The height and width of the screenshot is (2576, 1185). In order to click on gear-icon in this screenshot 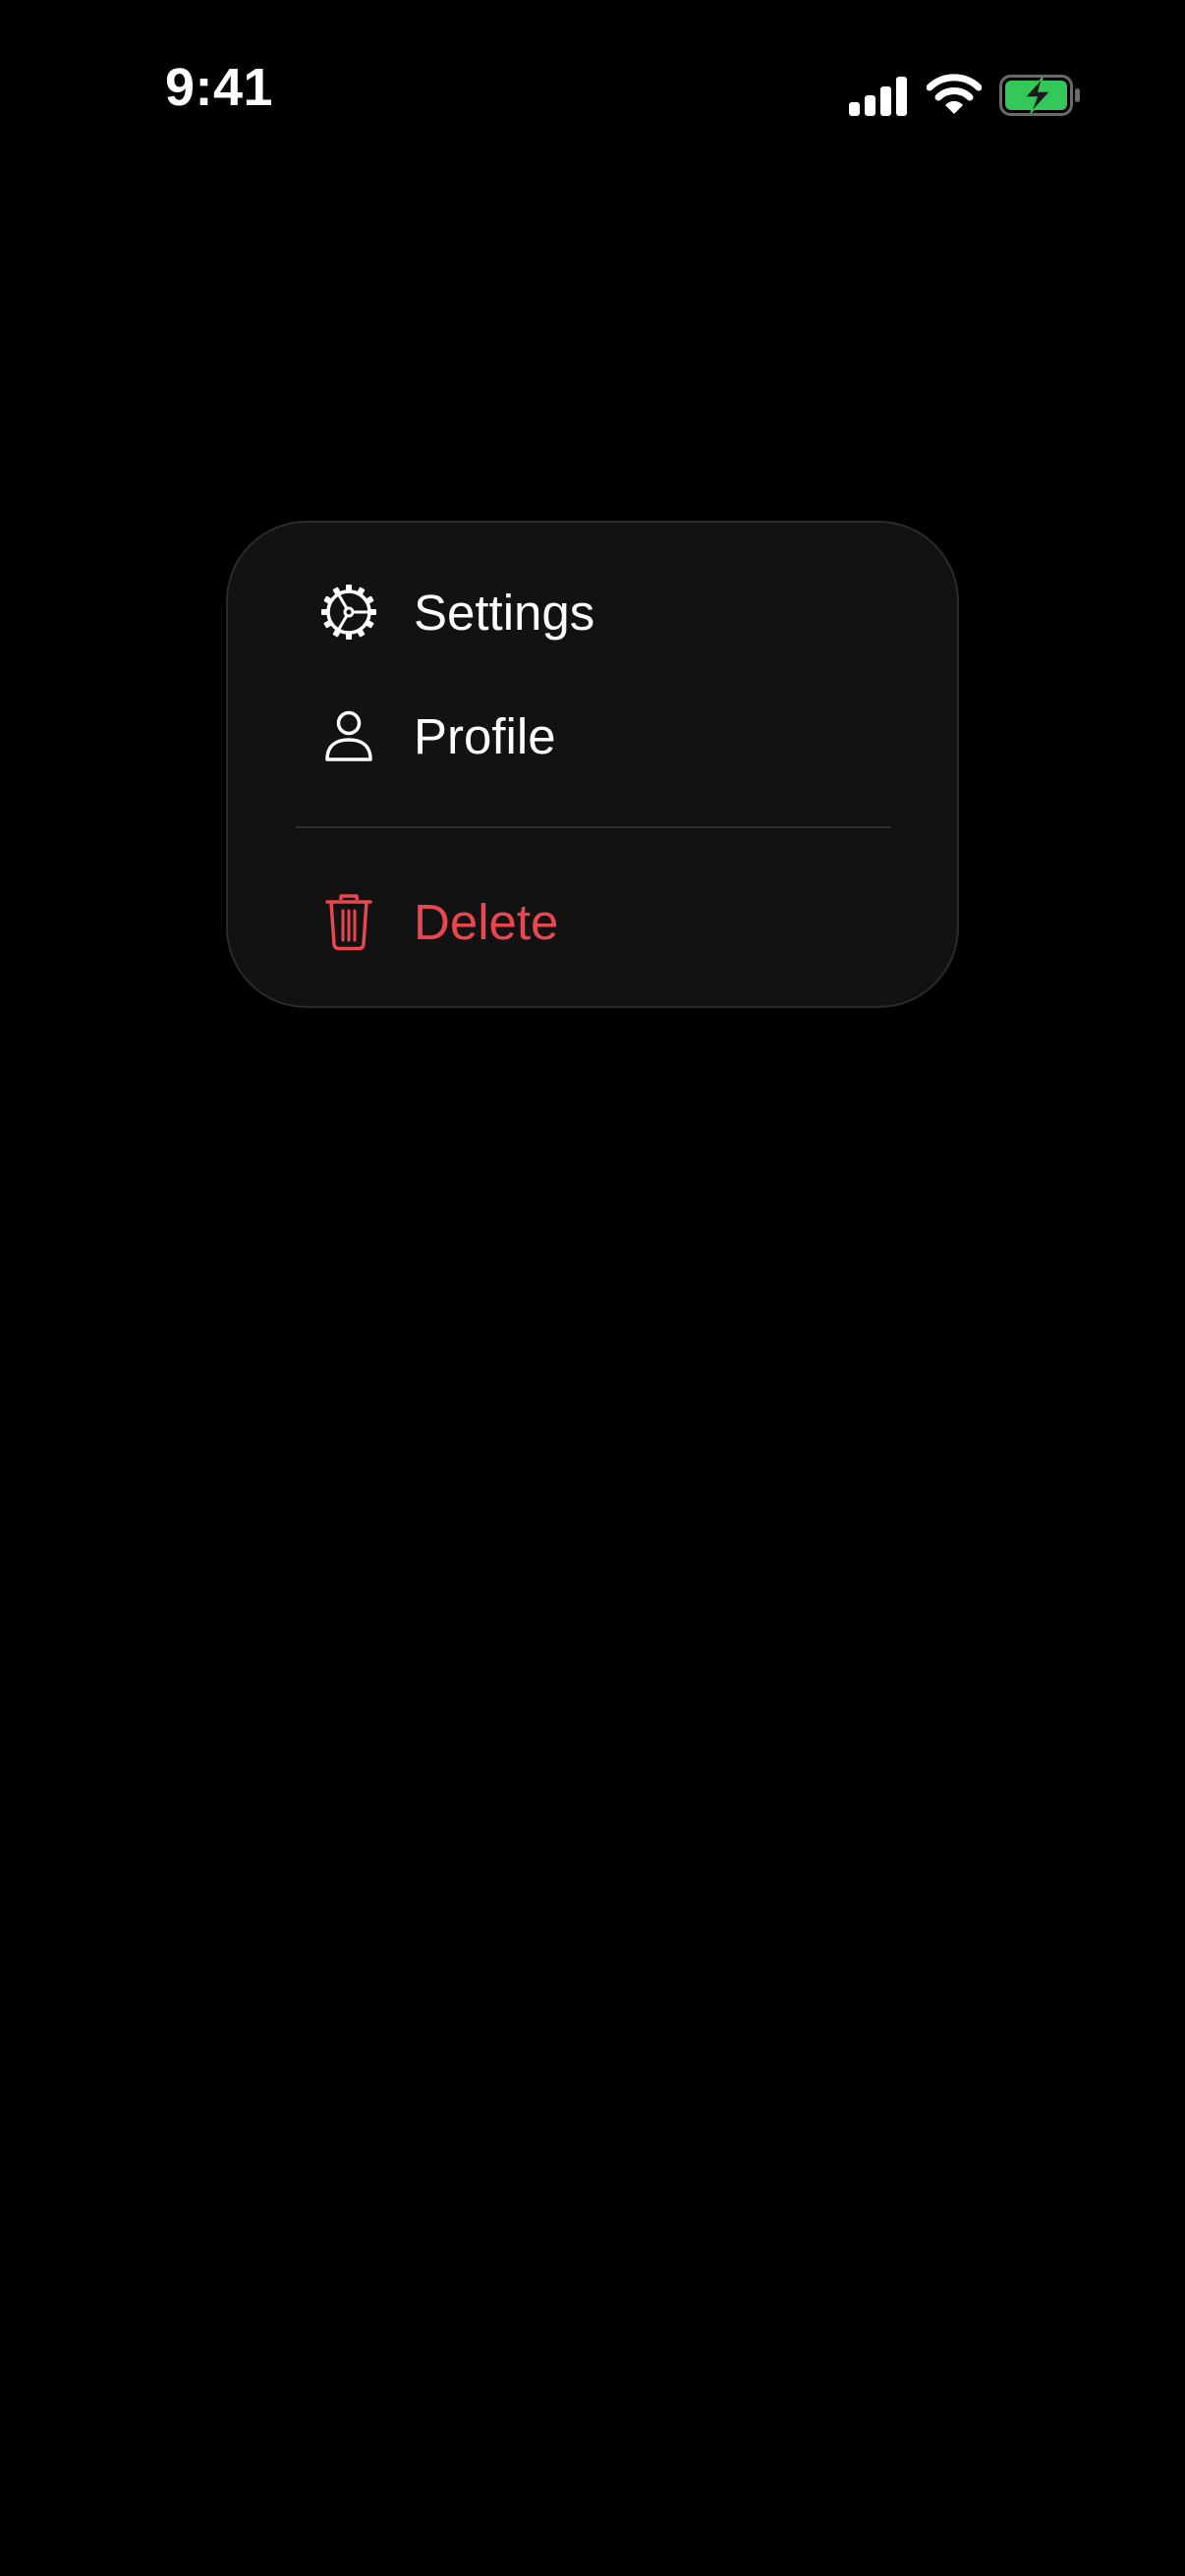, I will do `click(349, 612)`.